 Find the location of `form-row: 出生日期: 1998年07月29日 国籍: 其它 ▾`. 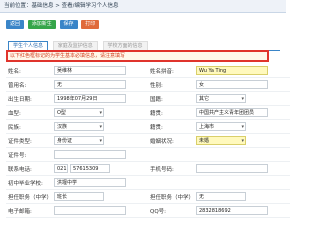

form-row: 出生日期: 1998年07月29日 国籍: 其它 ▾ is located at coordinates (148, 98).